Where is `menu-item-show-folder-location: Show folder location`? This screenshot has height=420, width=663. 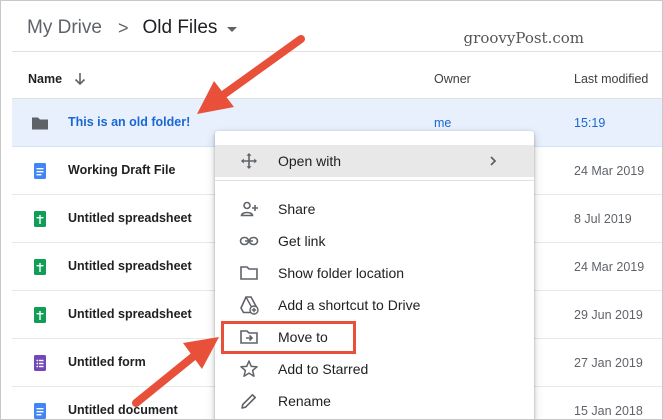 menu-item-show-folder-location: Show folder location is located at coordinates (374, 273).